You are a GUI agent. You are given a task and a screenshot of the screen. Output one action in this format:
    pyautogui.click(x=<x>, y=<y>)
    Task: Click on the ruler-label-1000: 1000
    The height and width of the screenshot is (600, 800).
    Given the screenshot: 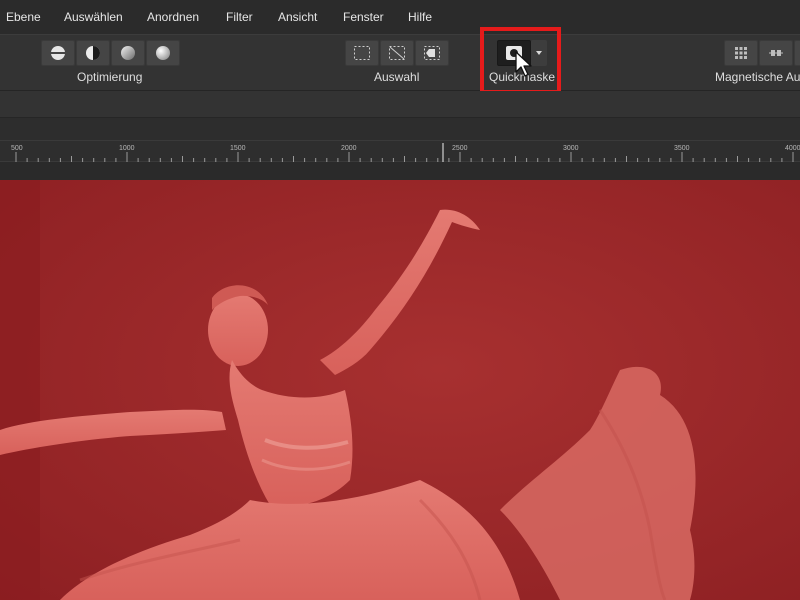 What is the action you would take?
    pyautogui.click(x=127, y=148)
    